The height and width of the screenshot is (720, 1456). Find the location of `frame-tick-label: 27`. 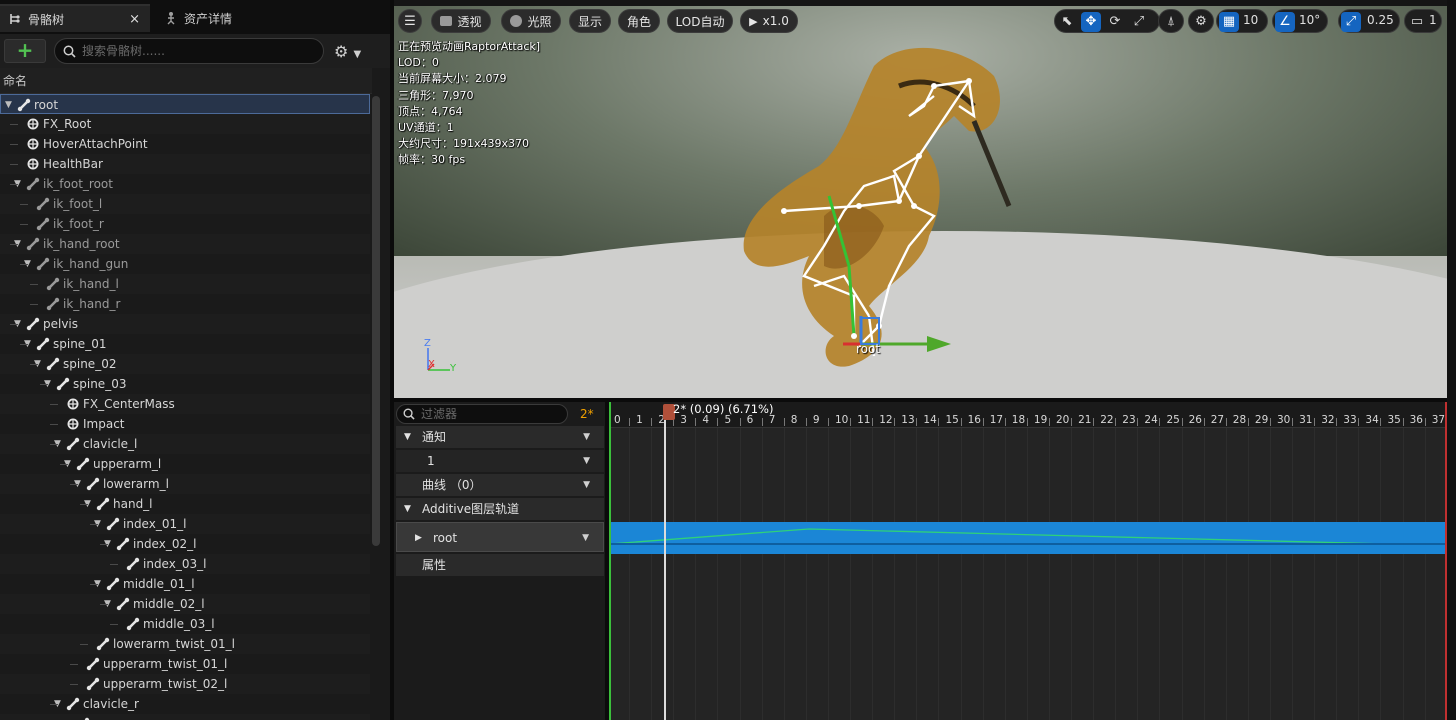

frame-tick-label: 27 is located at coordinates (1217, 420).